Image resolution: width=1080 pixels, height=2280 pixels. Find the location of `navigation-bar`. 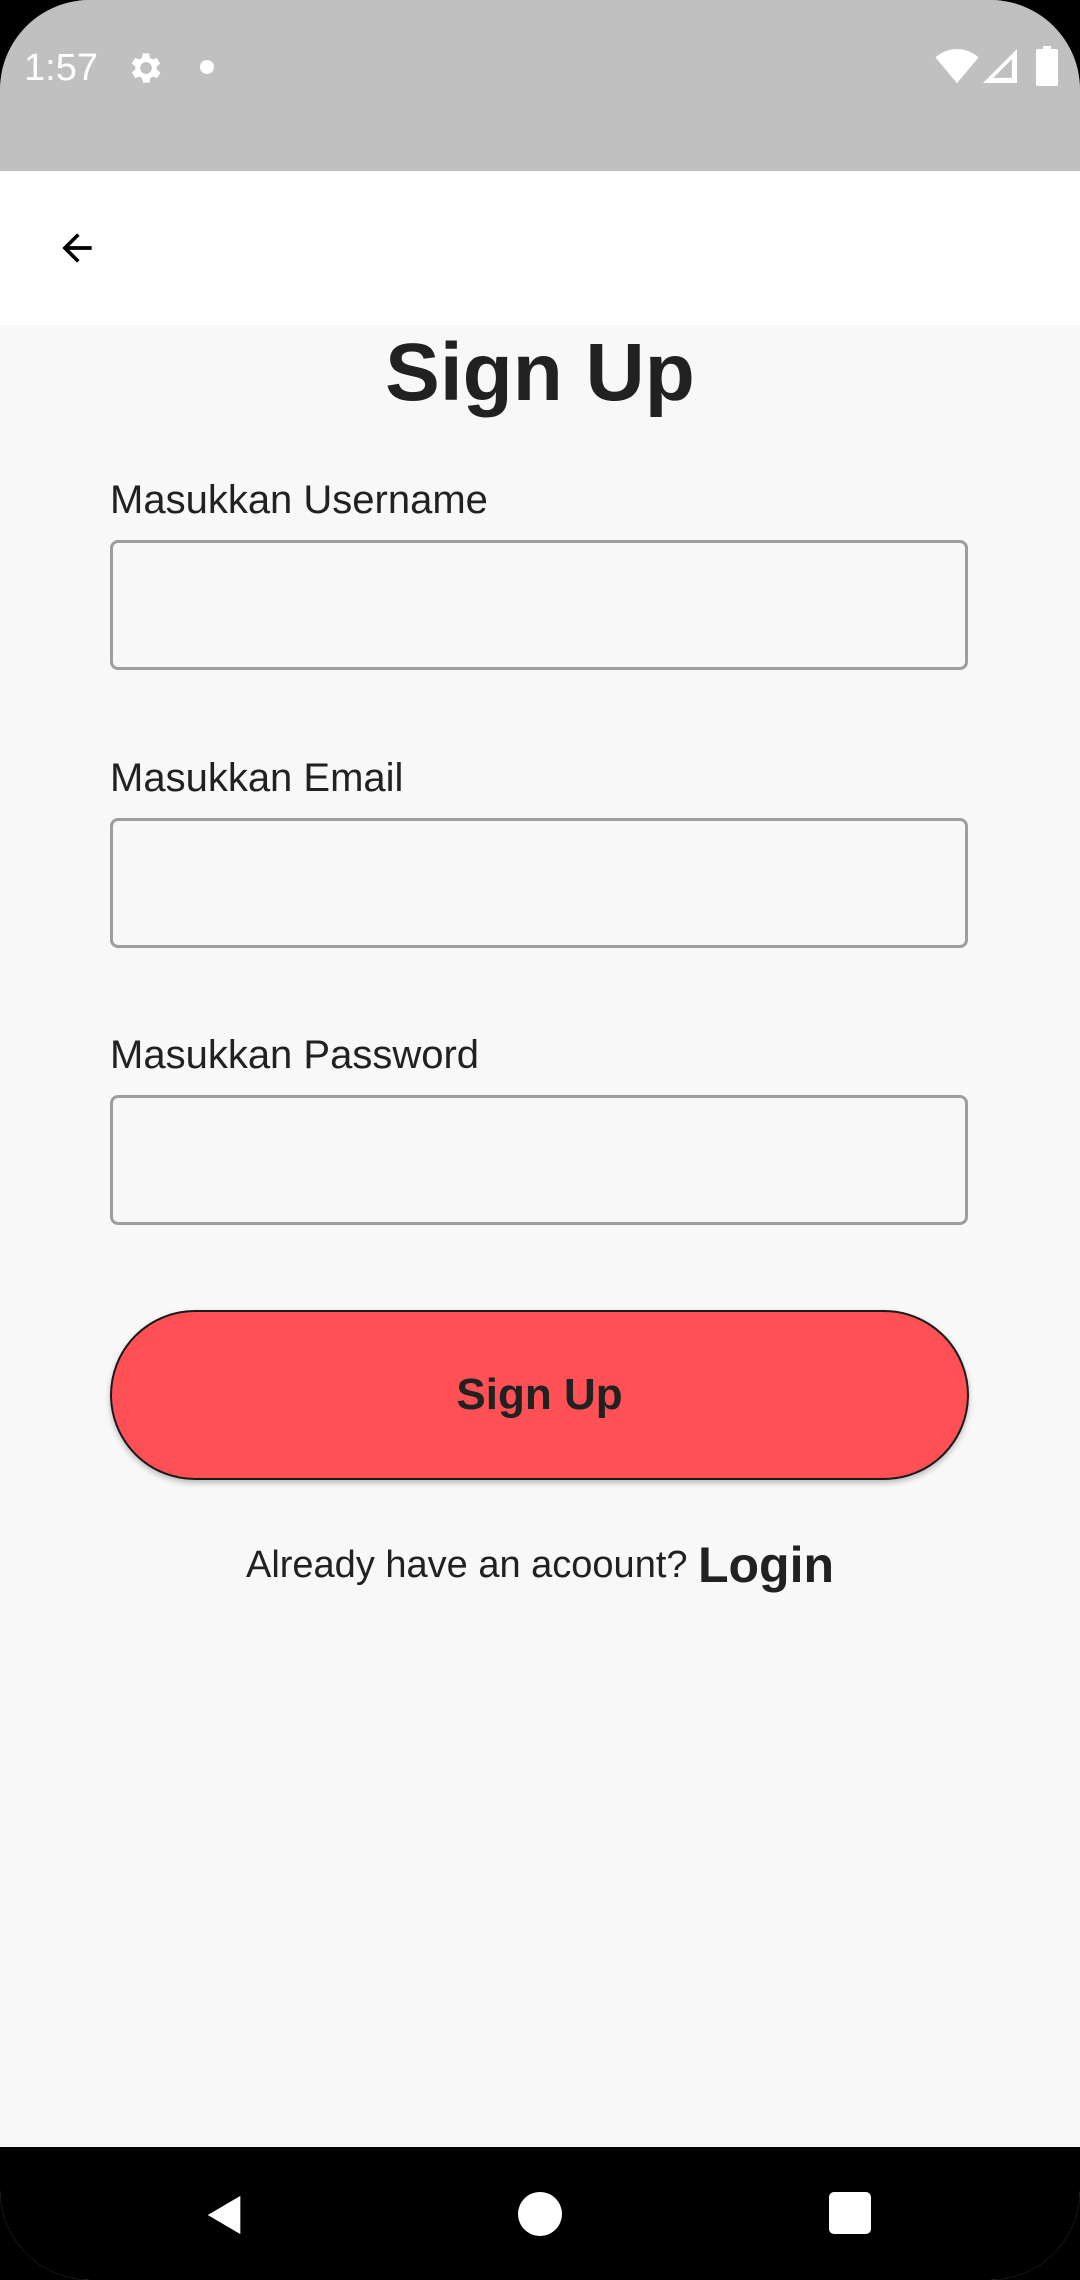

navigation-bar is located at coordinates (540, 2213).